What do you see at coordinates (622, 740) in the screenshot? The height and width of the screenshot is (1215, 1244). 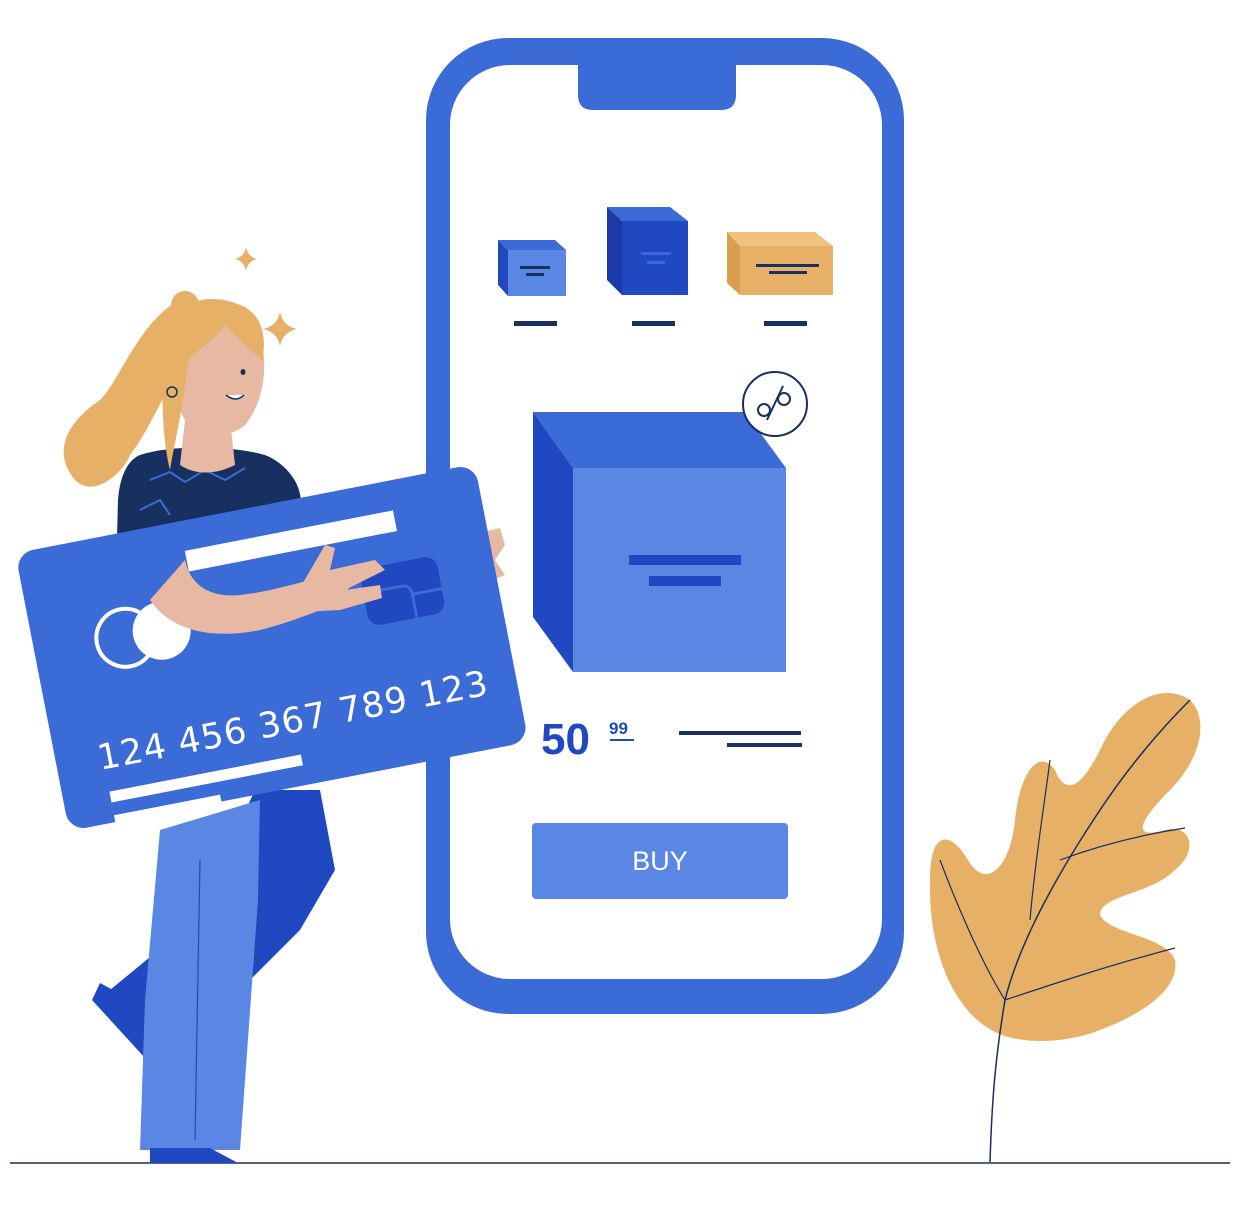 I see `price-underline` at bounding box center [622, 740].